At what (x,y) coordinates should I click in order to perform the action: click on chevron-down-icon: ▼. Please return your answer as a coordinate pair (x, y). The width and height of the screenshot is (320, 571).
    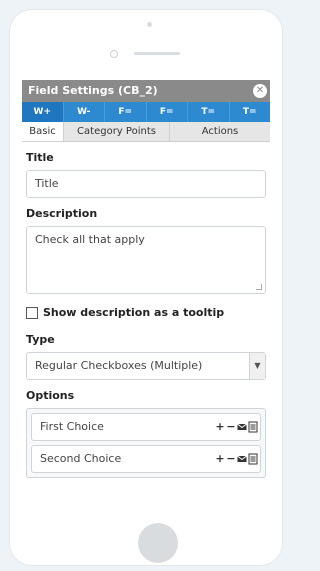
    Looking at the image, I should click on (257, 366).